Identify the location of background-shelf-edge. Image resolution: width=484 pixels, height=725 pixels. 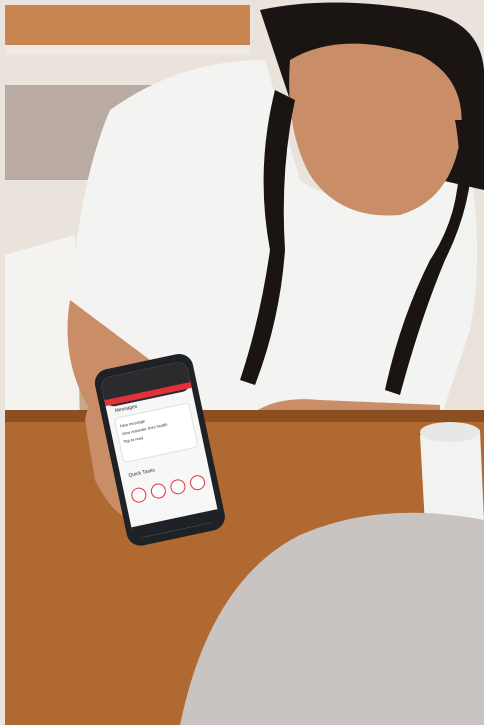
(127, 50).